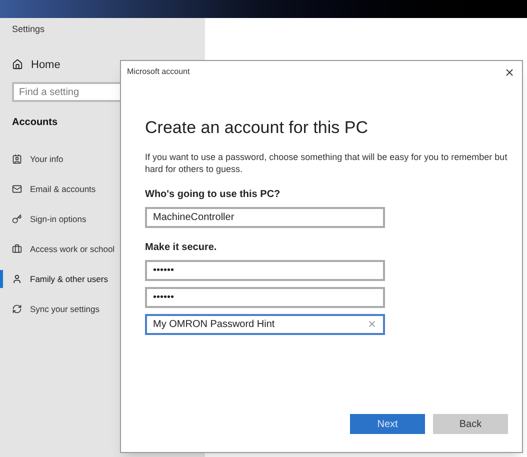  Describe the element at coordinates (265, 217) in the screenshot. I see `input-field: MachineController` at that location.